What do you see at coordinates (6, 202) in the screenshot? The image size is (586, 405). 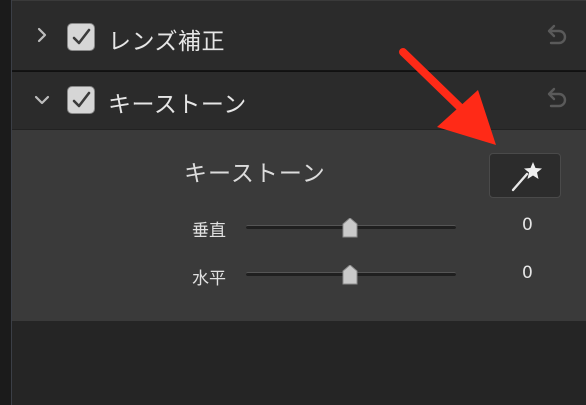 I see `left-sidebar-strip` at bounding box center [6, 202].